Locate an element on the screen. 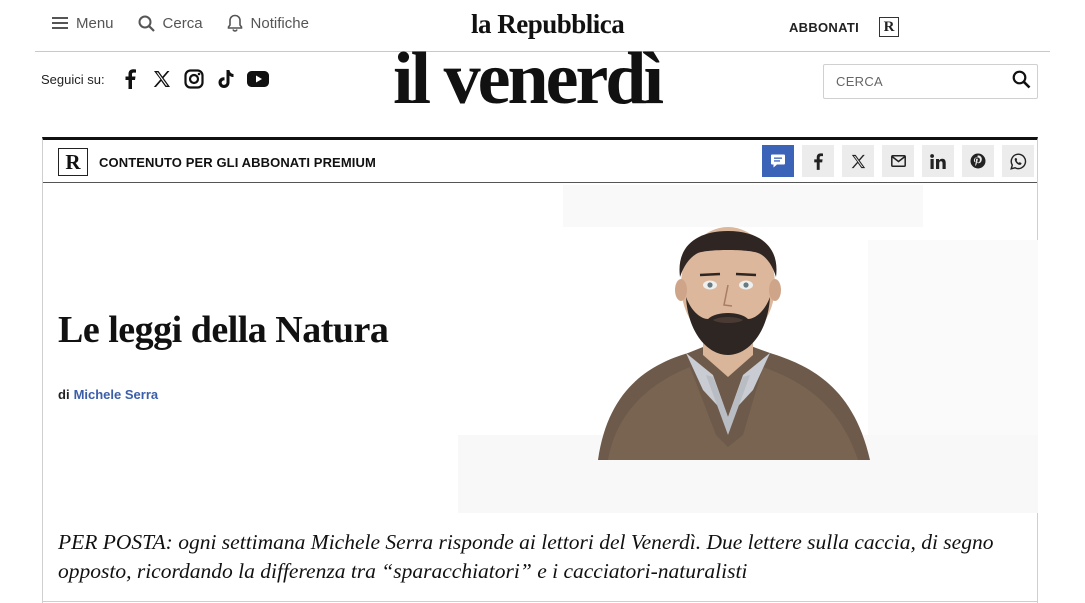 The height and width of the screenshot is (603, 1085). share-bar is located at coordinates (898, 161).